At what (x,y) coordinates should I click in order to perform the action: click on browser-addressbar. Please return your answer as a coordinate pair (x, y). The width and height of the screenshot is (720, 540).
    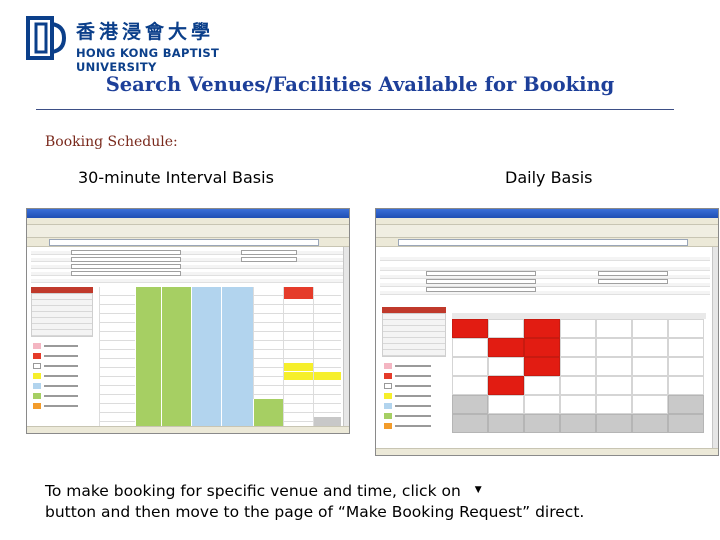
    Looking at the image, I should click on (547, 242).